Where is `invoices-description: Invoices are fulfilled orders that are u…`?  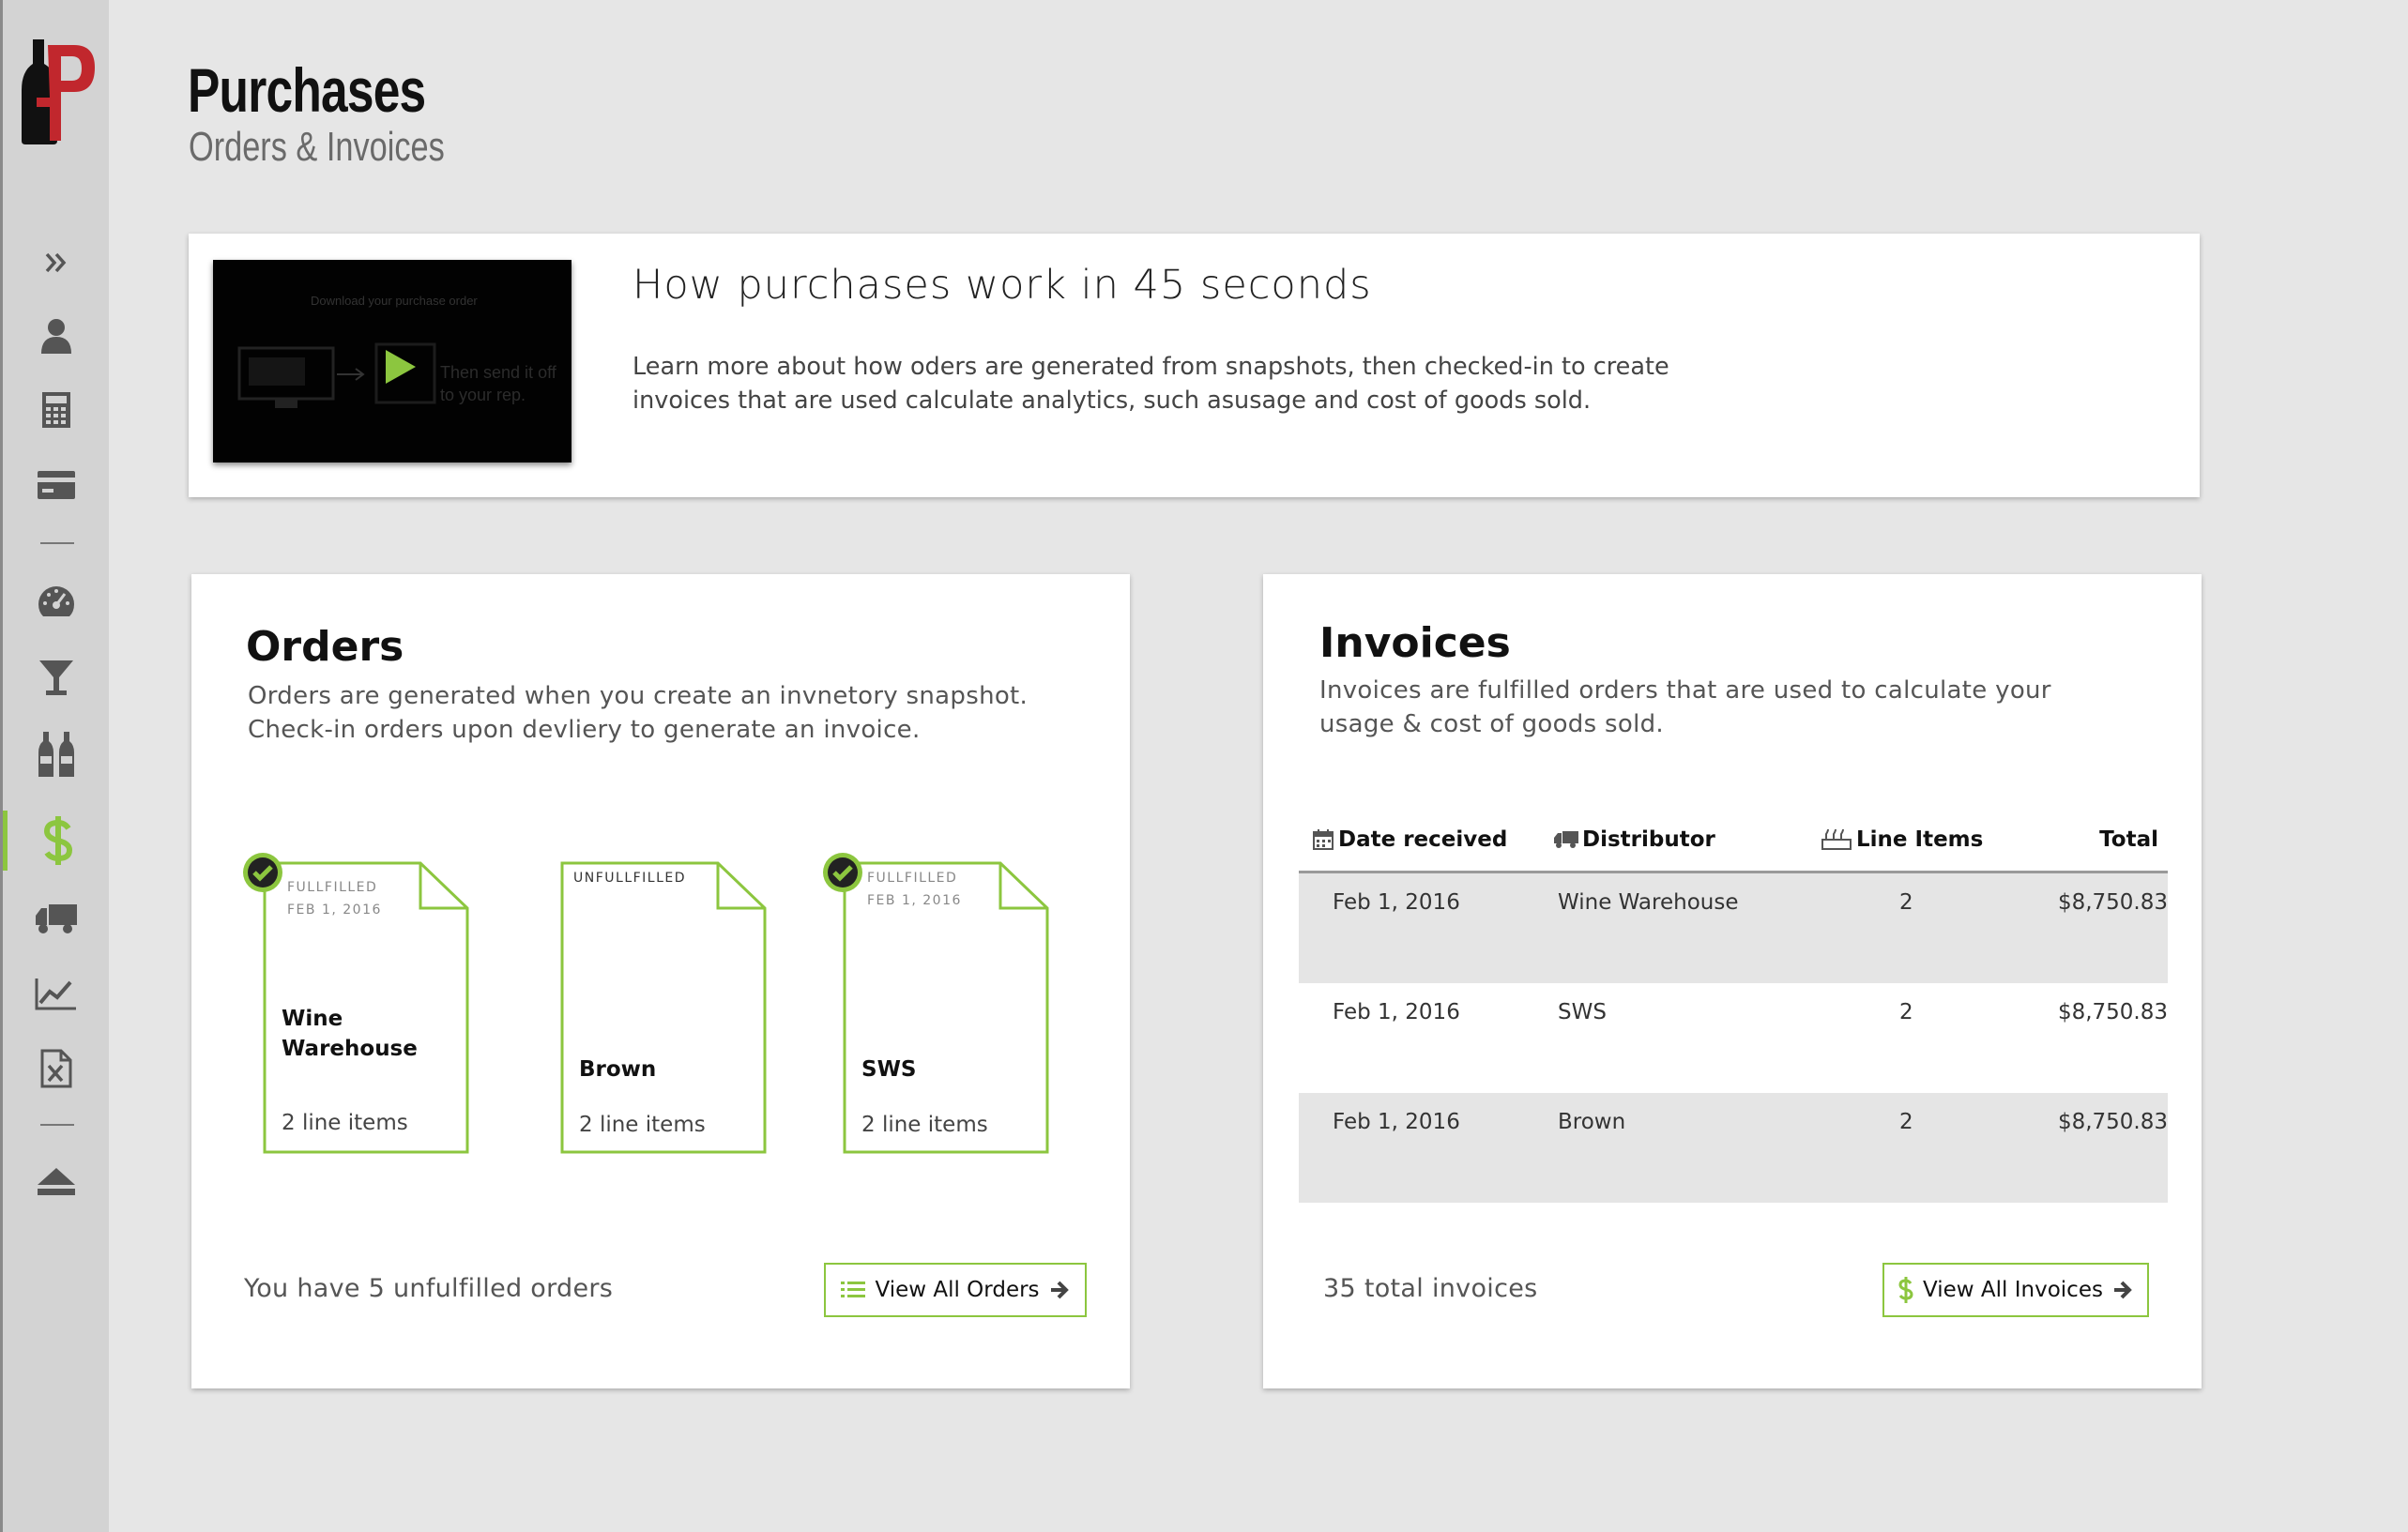 invoices-description: Invoices are fulfilled orders that are u… is located at coordinates (1685, 707).